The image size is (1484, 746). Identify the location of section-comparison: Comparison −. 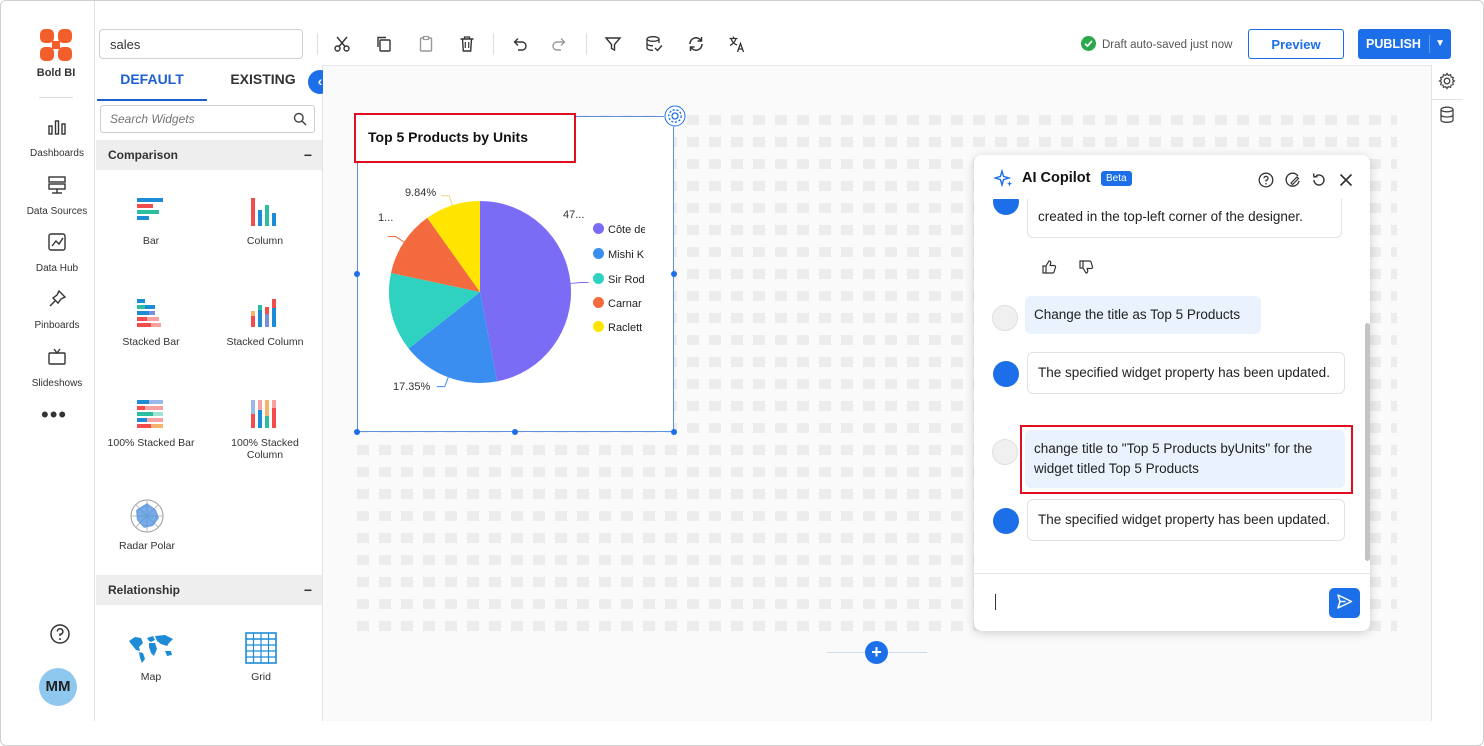
(209, 155).